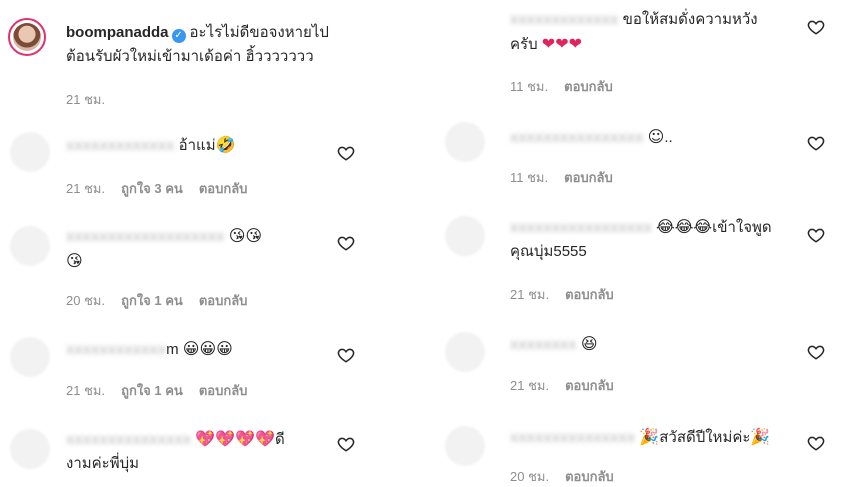  Describe the element at coordinates (145, 236) in the screenshot. I see `comment-username: xxxxxxxxxxxxxxxxxxx` at that location.